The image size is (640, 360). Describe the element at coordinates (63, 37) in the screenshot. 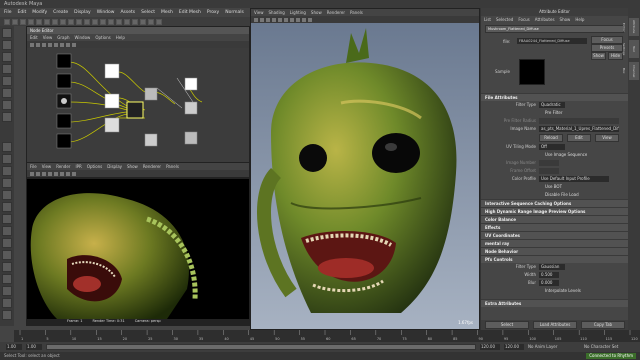

I see `node-editor-menu-graph: Graph` at that location.